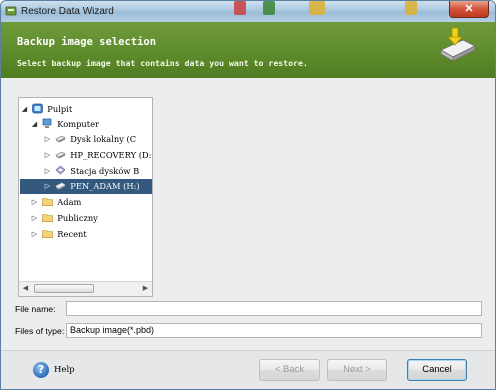 This screenshot has height=390, width=496. I want to click on close-button: ✕, so click(469, 9).